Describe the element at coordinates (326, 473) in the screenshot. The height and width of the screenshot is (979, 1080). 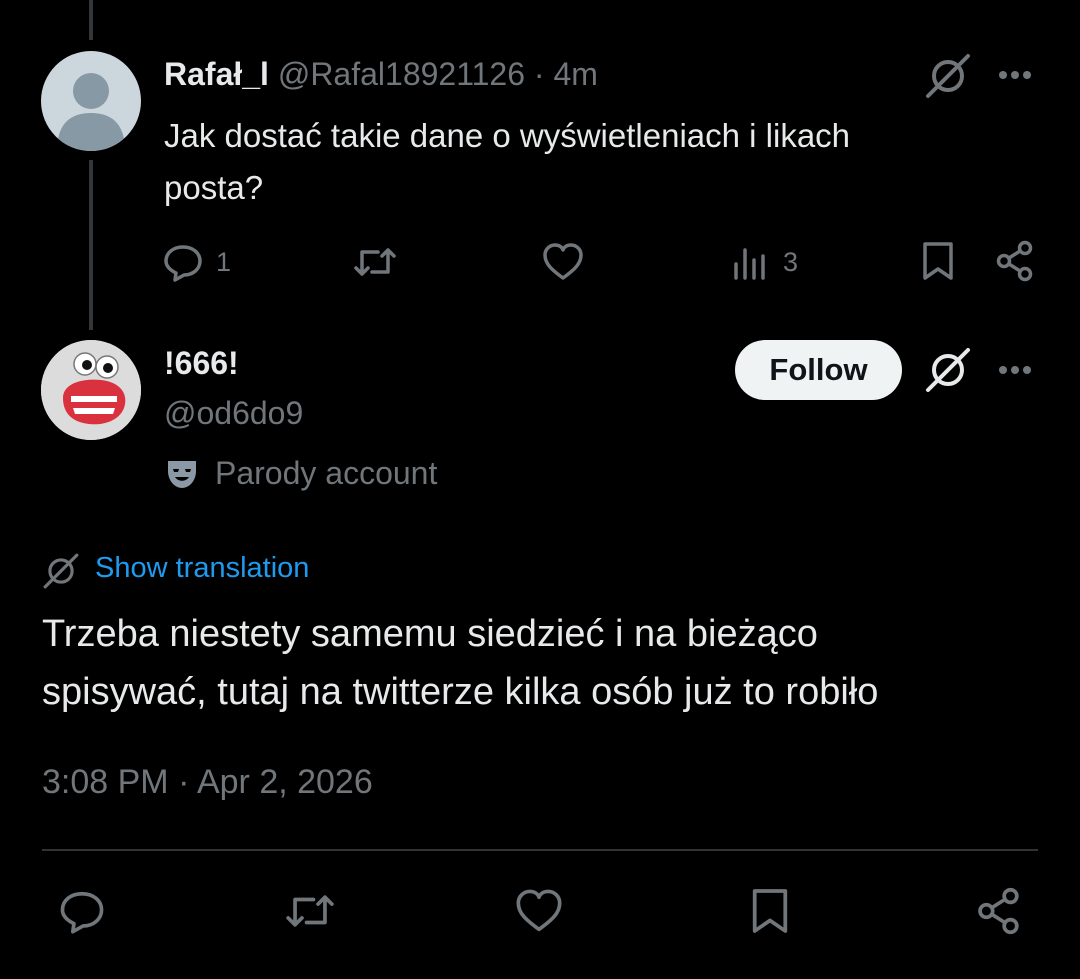
I see `parody-label: Parody account` at that location.